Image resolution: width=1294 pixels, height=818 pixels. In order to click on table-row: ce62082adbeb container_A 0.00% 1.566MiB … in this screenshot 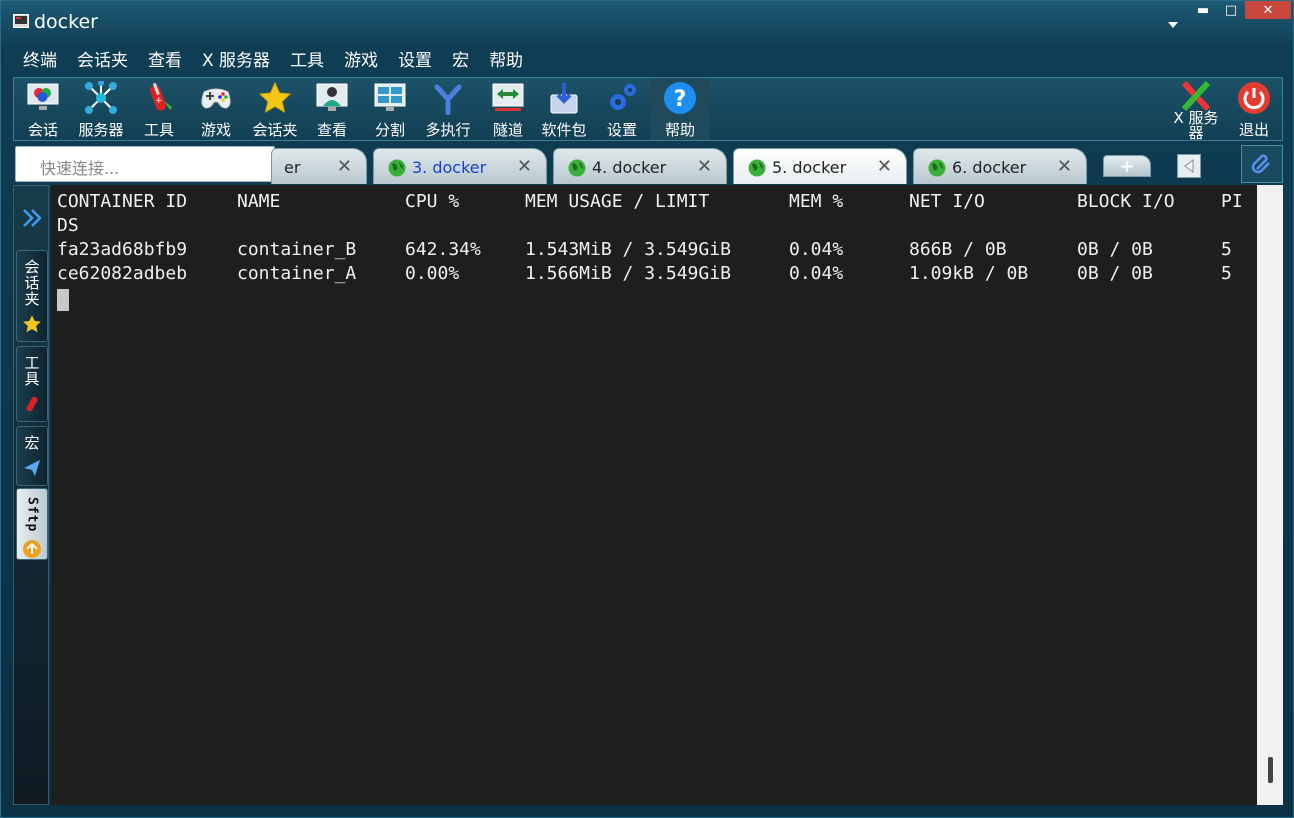, I will do `click(644, 275)`.